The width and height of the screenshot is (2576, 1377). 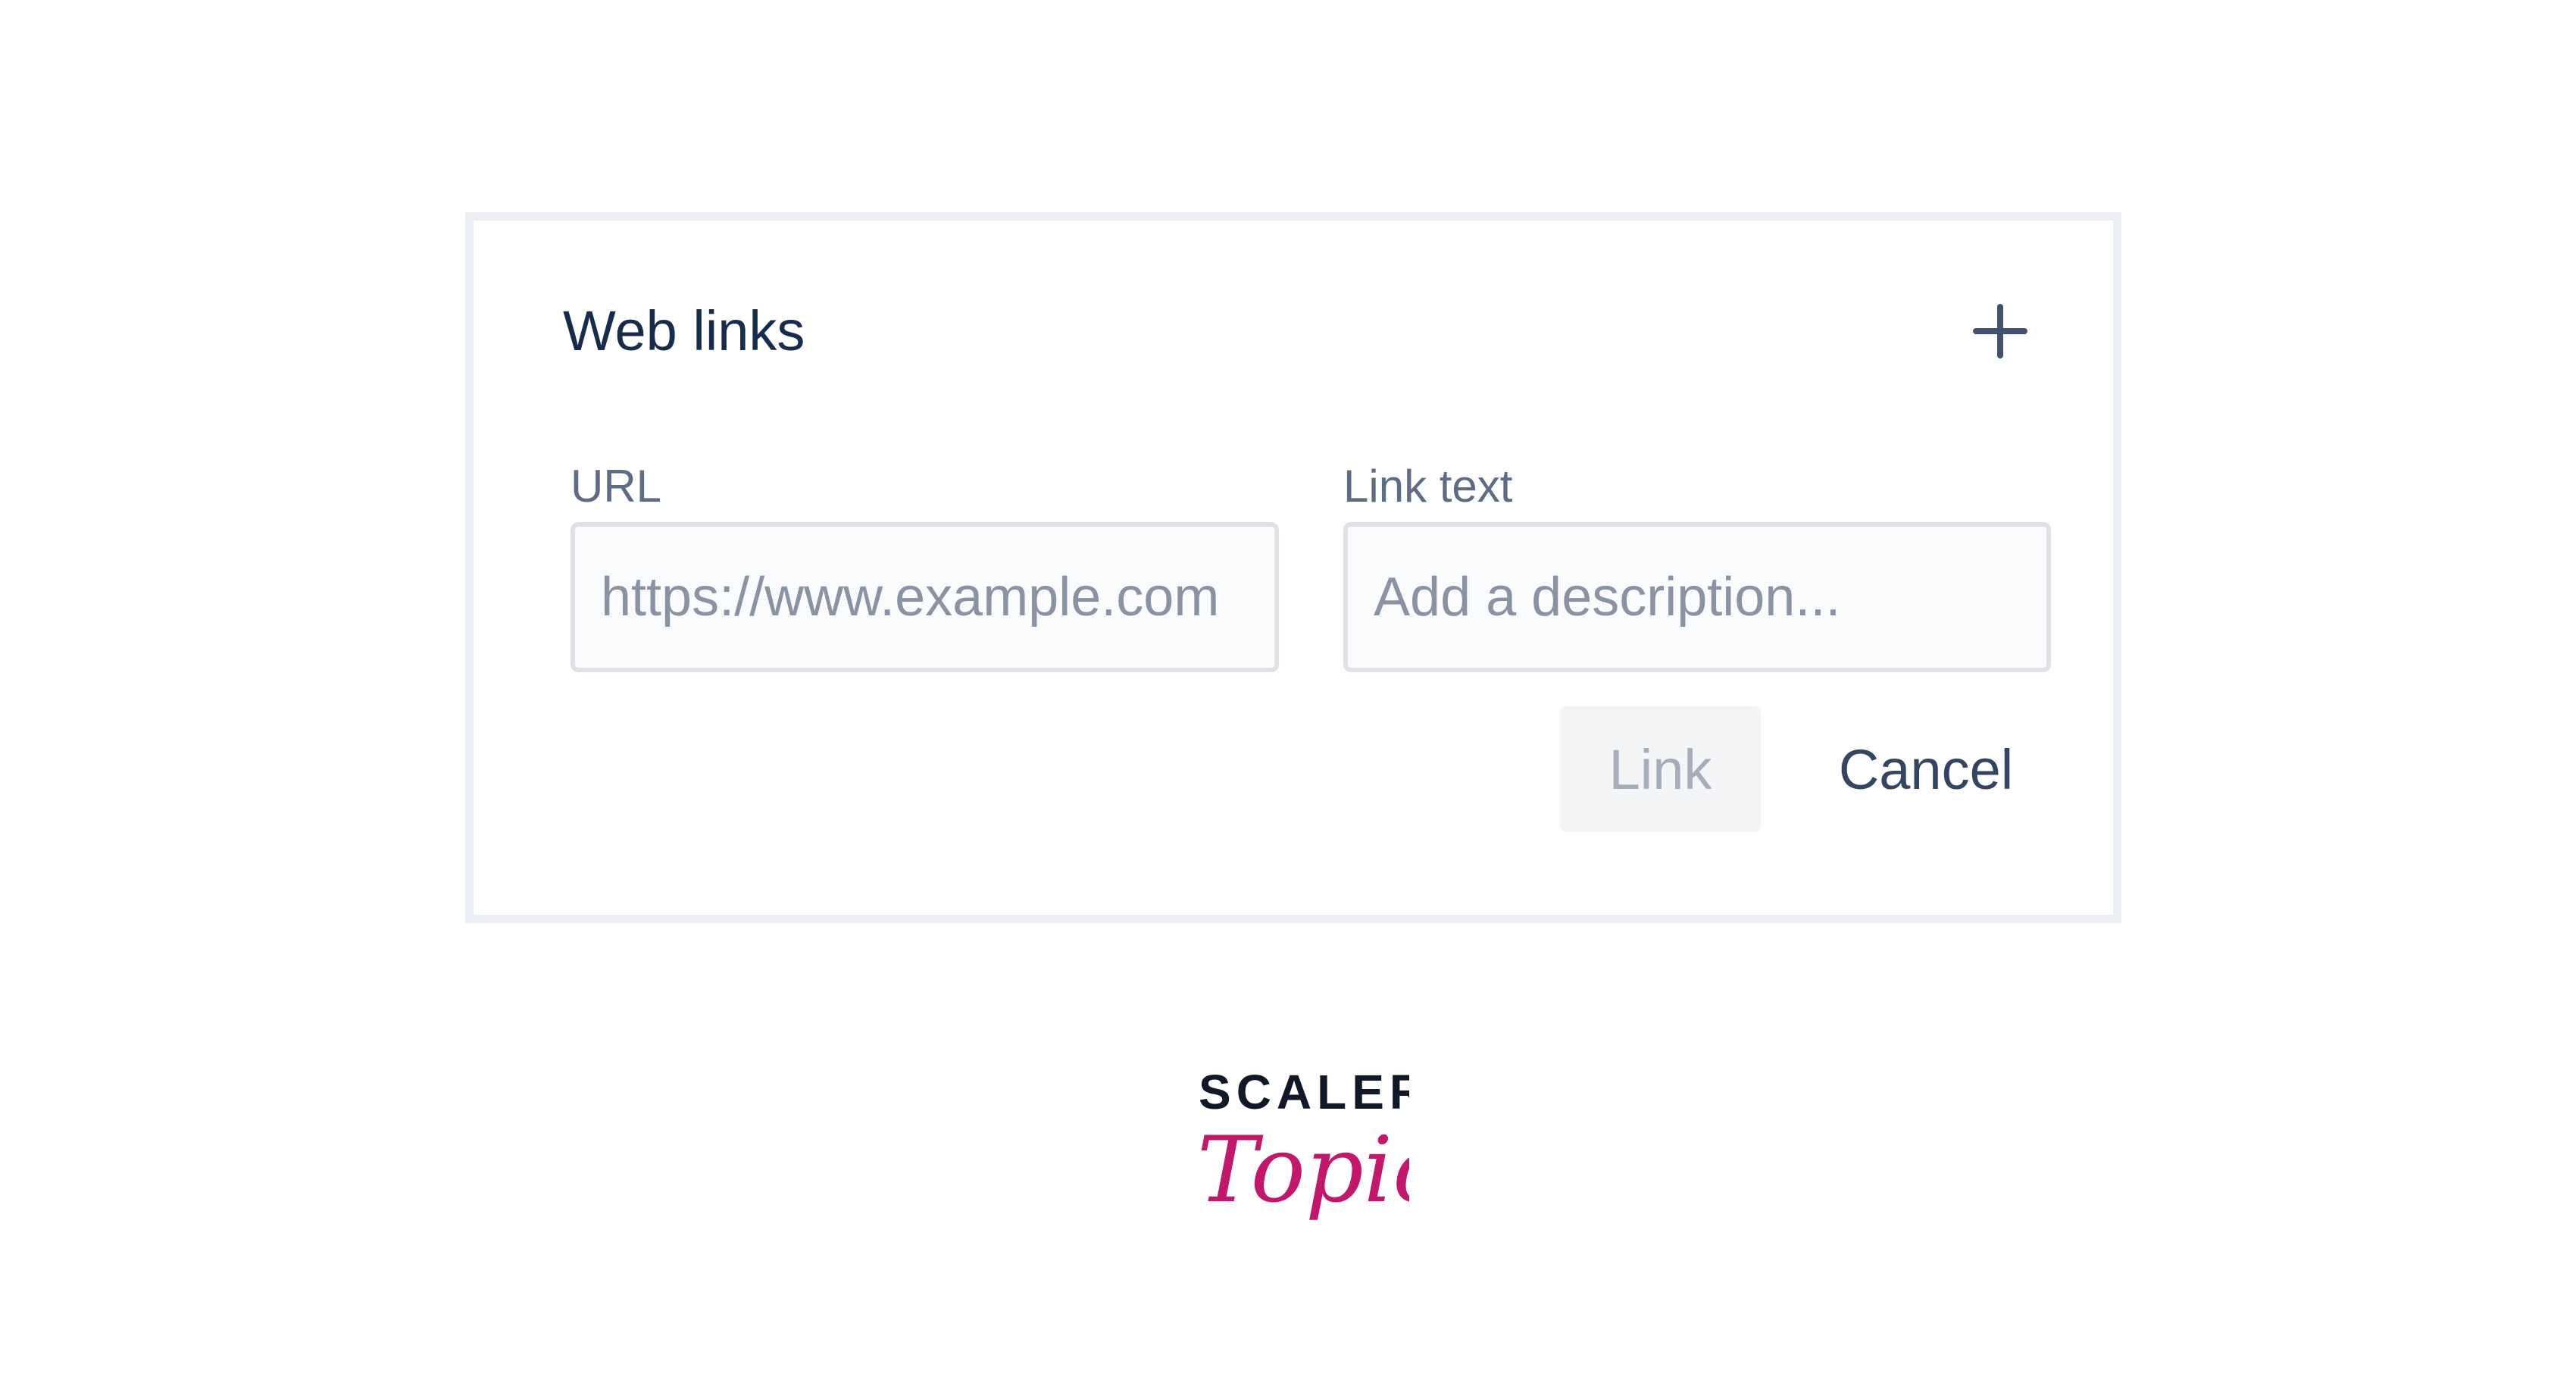 I want to click on link-text-label: Link text, so click(x=1428, y=486).